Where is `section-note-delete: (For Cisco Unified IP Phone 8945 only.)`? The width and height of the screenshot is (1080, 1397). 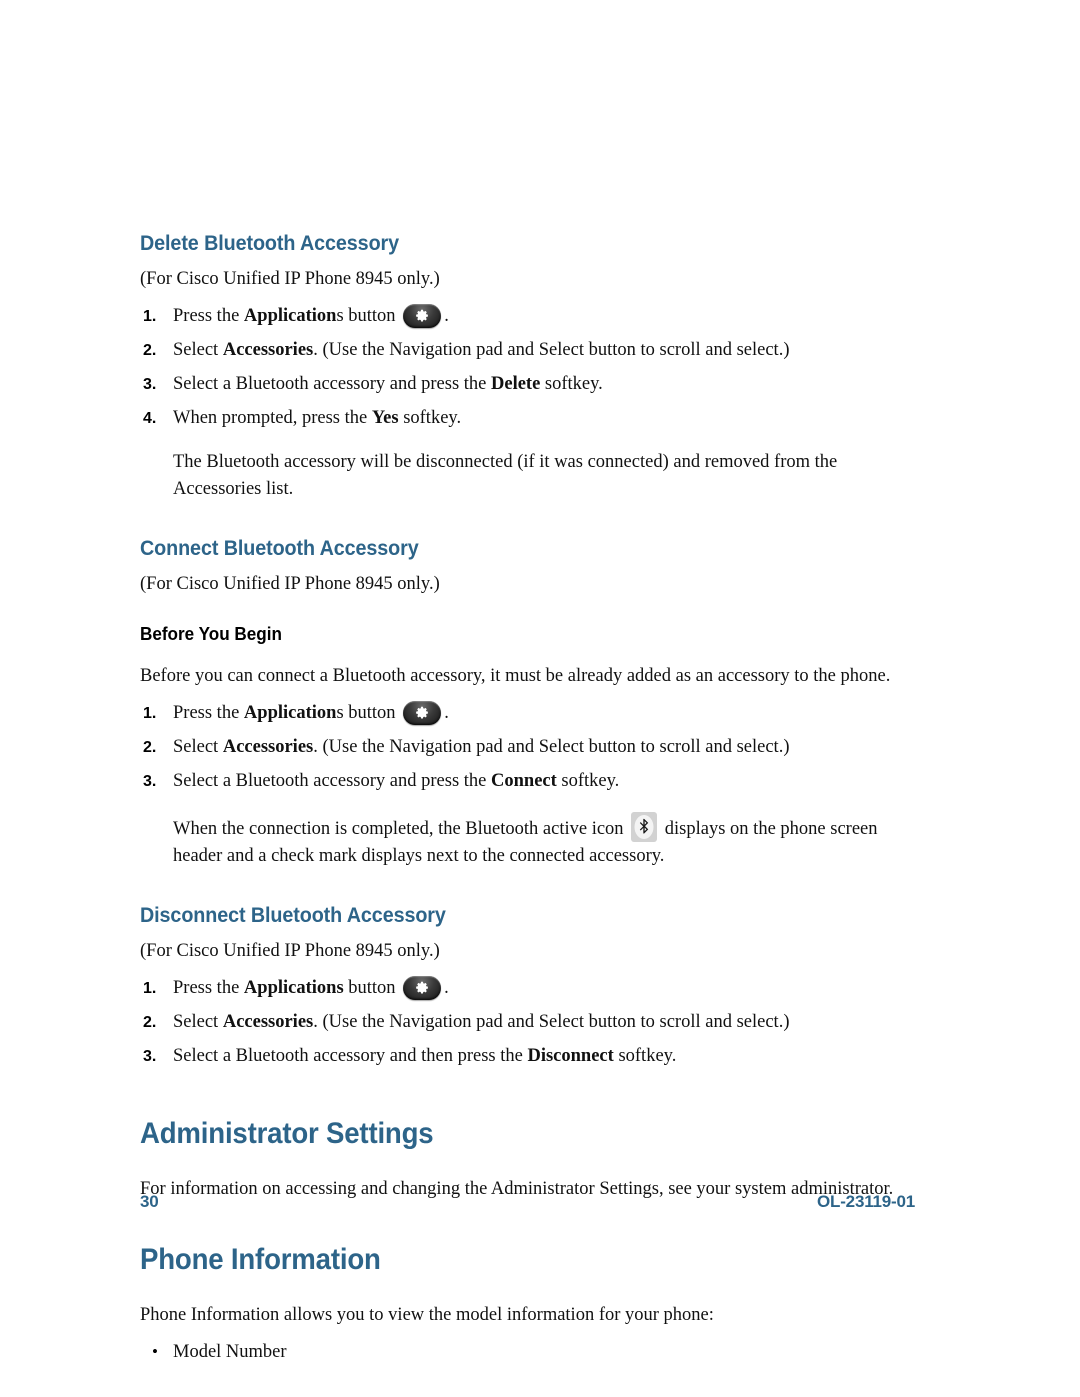 section-note-delete: (For Cisco Unified IP Phone 8945 only.) is located at coordinates (290, 279).